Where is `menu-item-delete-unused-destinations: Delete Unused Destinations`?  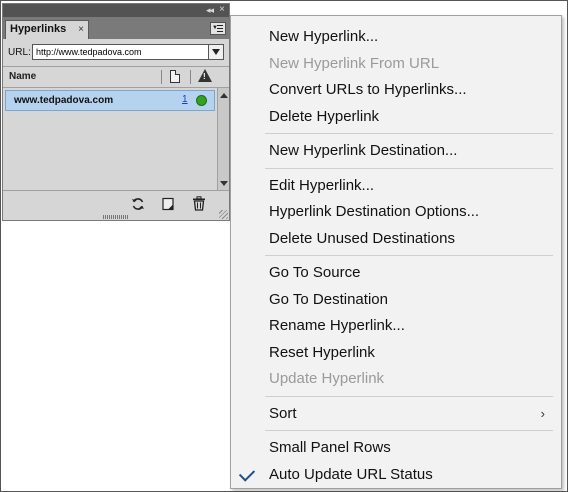
menu-item-delete-unused-destinations: Delete Unused Destinations is located at coordinates (396, 239).